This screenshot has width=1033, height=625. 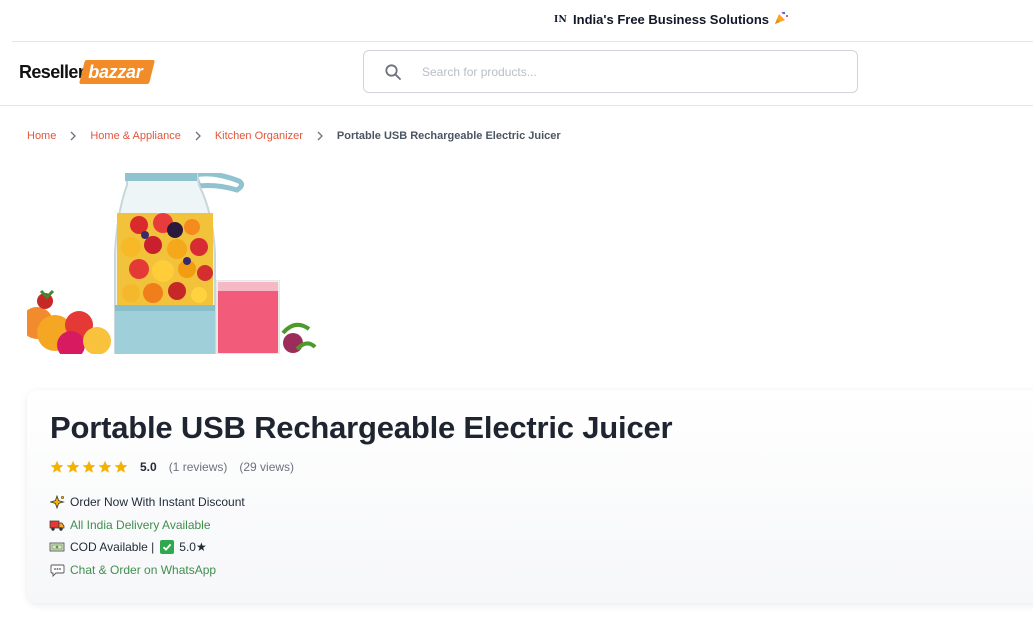 What do you see at coordinates (112, 547) in the screenshot?
I see `feature-cod-text: COD Available |` at bounding box center [112, 547].